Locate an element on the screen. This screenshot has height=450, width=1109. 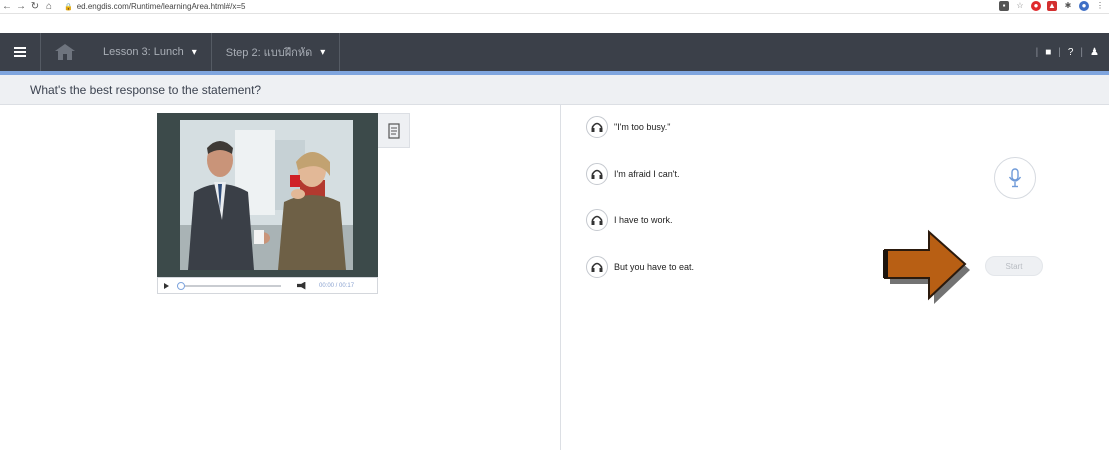
lesson-label: Lesson 3: Lunch is located at coordinates (143, 52).